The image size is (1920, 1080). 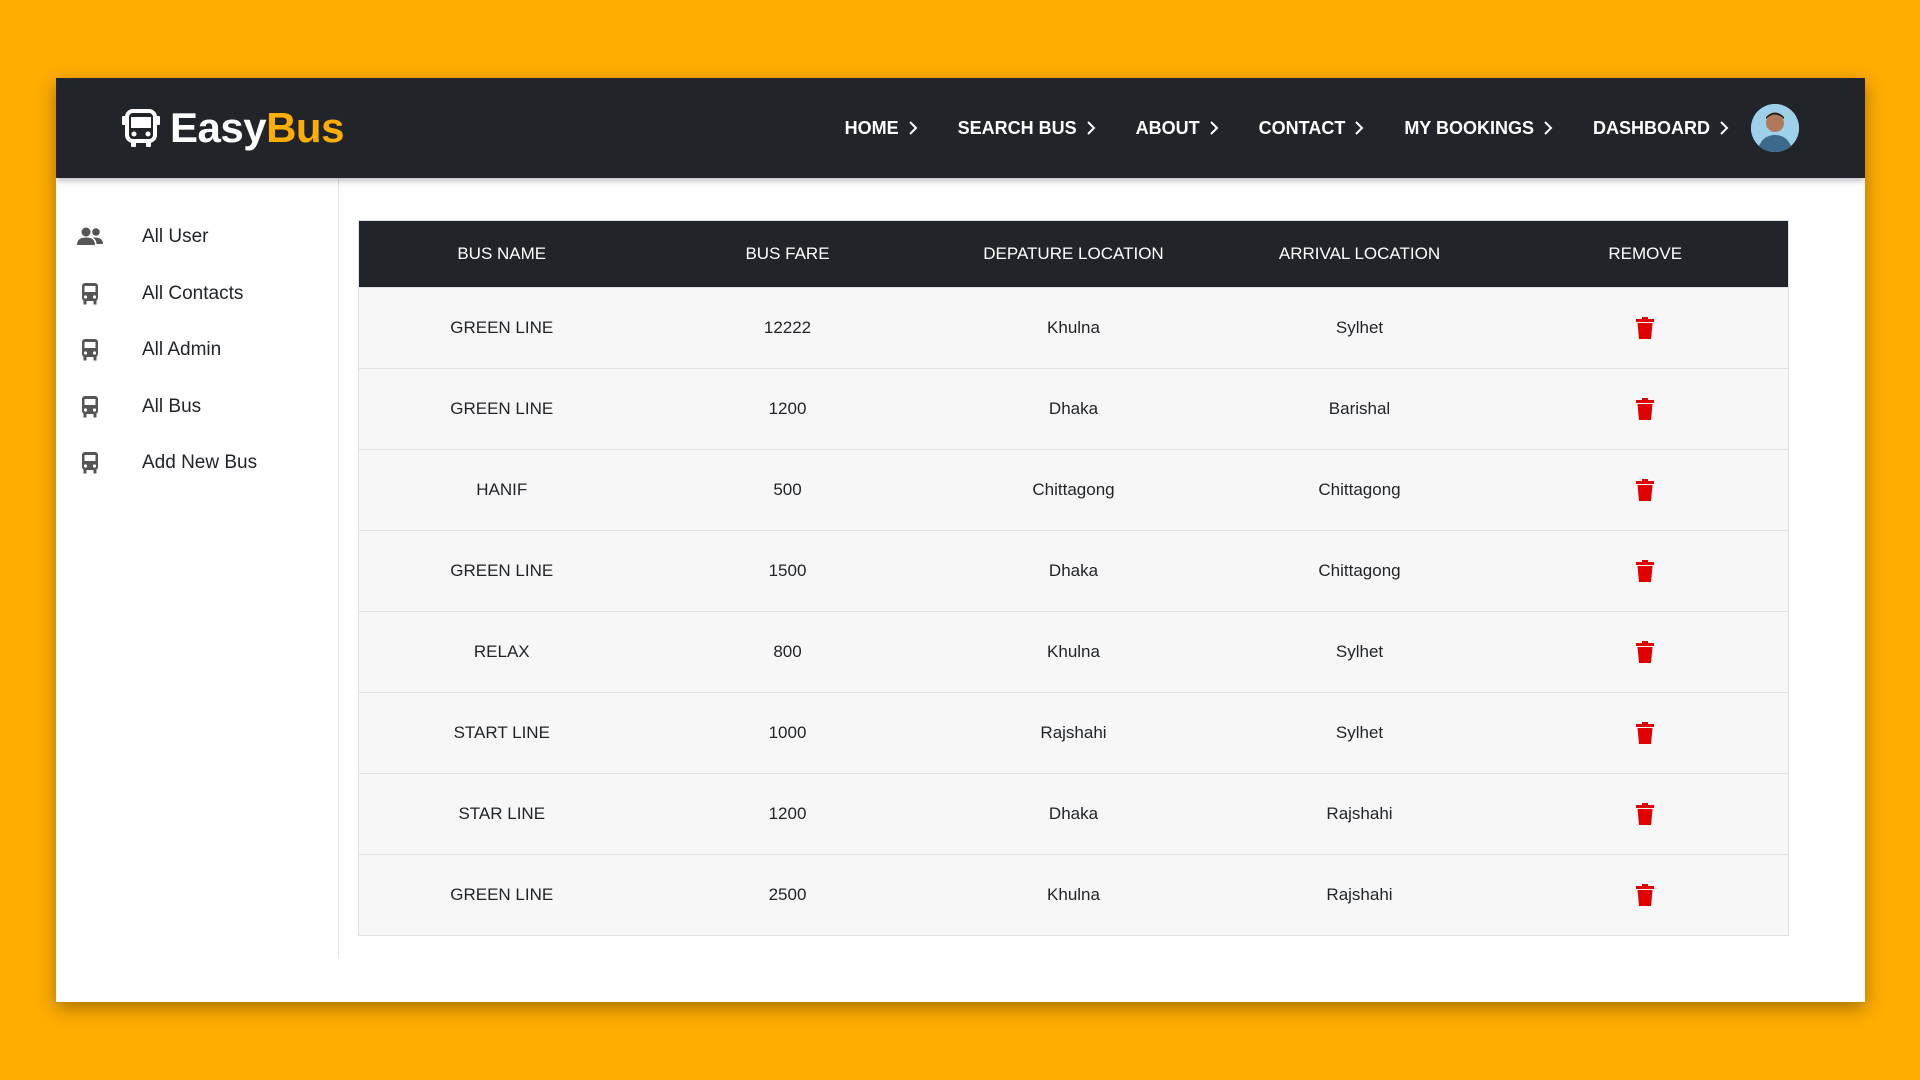 I want to click on nav-home: HOME, so click(x=881, y=128).